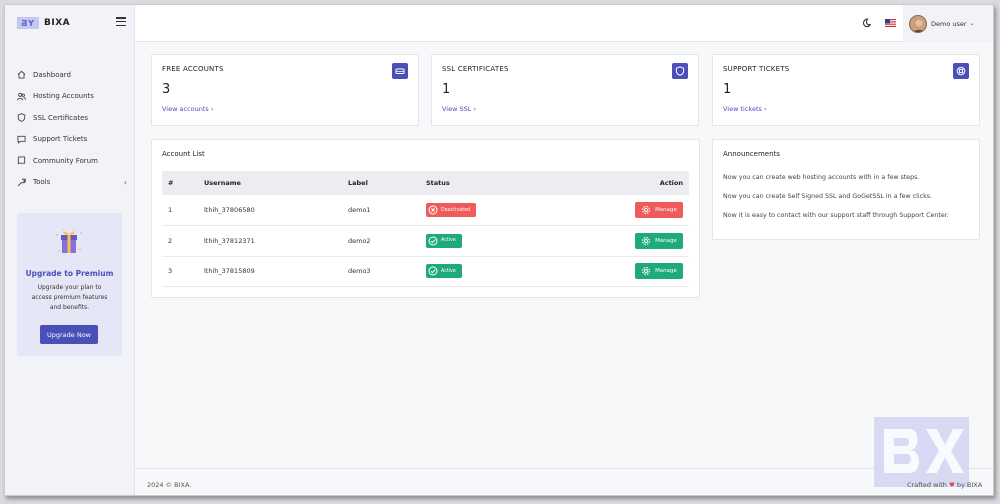  Describe the element at coordinates (475, 69) in the screenshot. I see `stat-title: SSL CERTIFICATES` at that location.